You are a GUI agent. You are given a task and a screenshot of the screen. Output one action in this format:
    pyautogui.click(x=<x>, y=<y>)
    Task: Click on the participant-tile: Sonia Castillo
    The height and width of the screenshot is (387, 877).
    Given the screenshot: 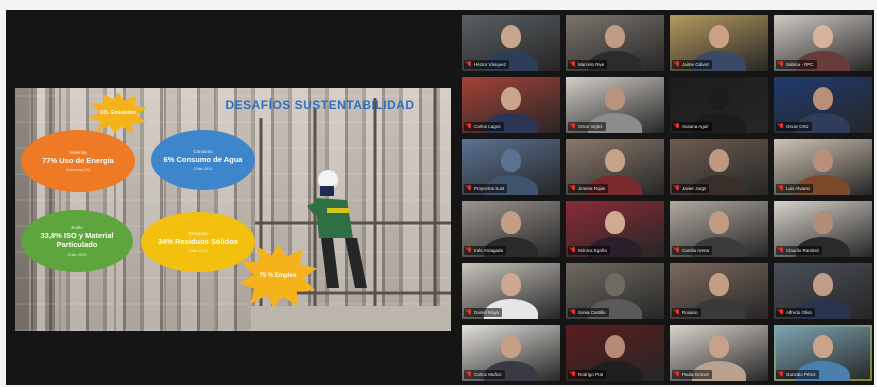 What is the action you would take?
    pyautogui.click(x=615, y=291)
    